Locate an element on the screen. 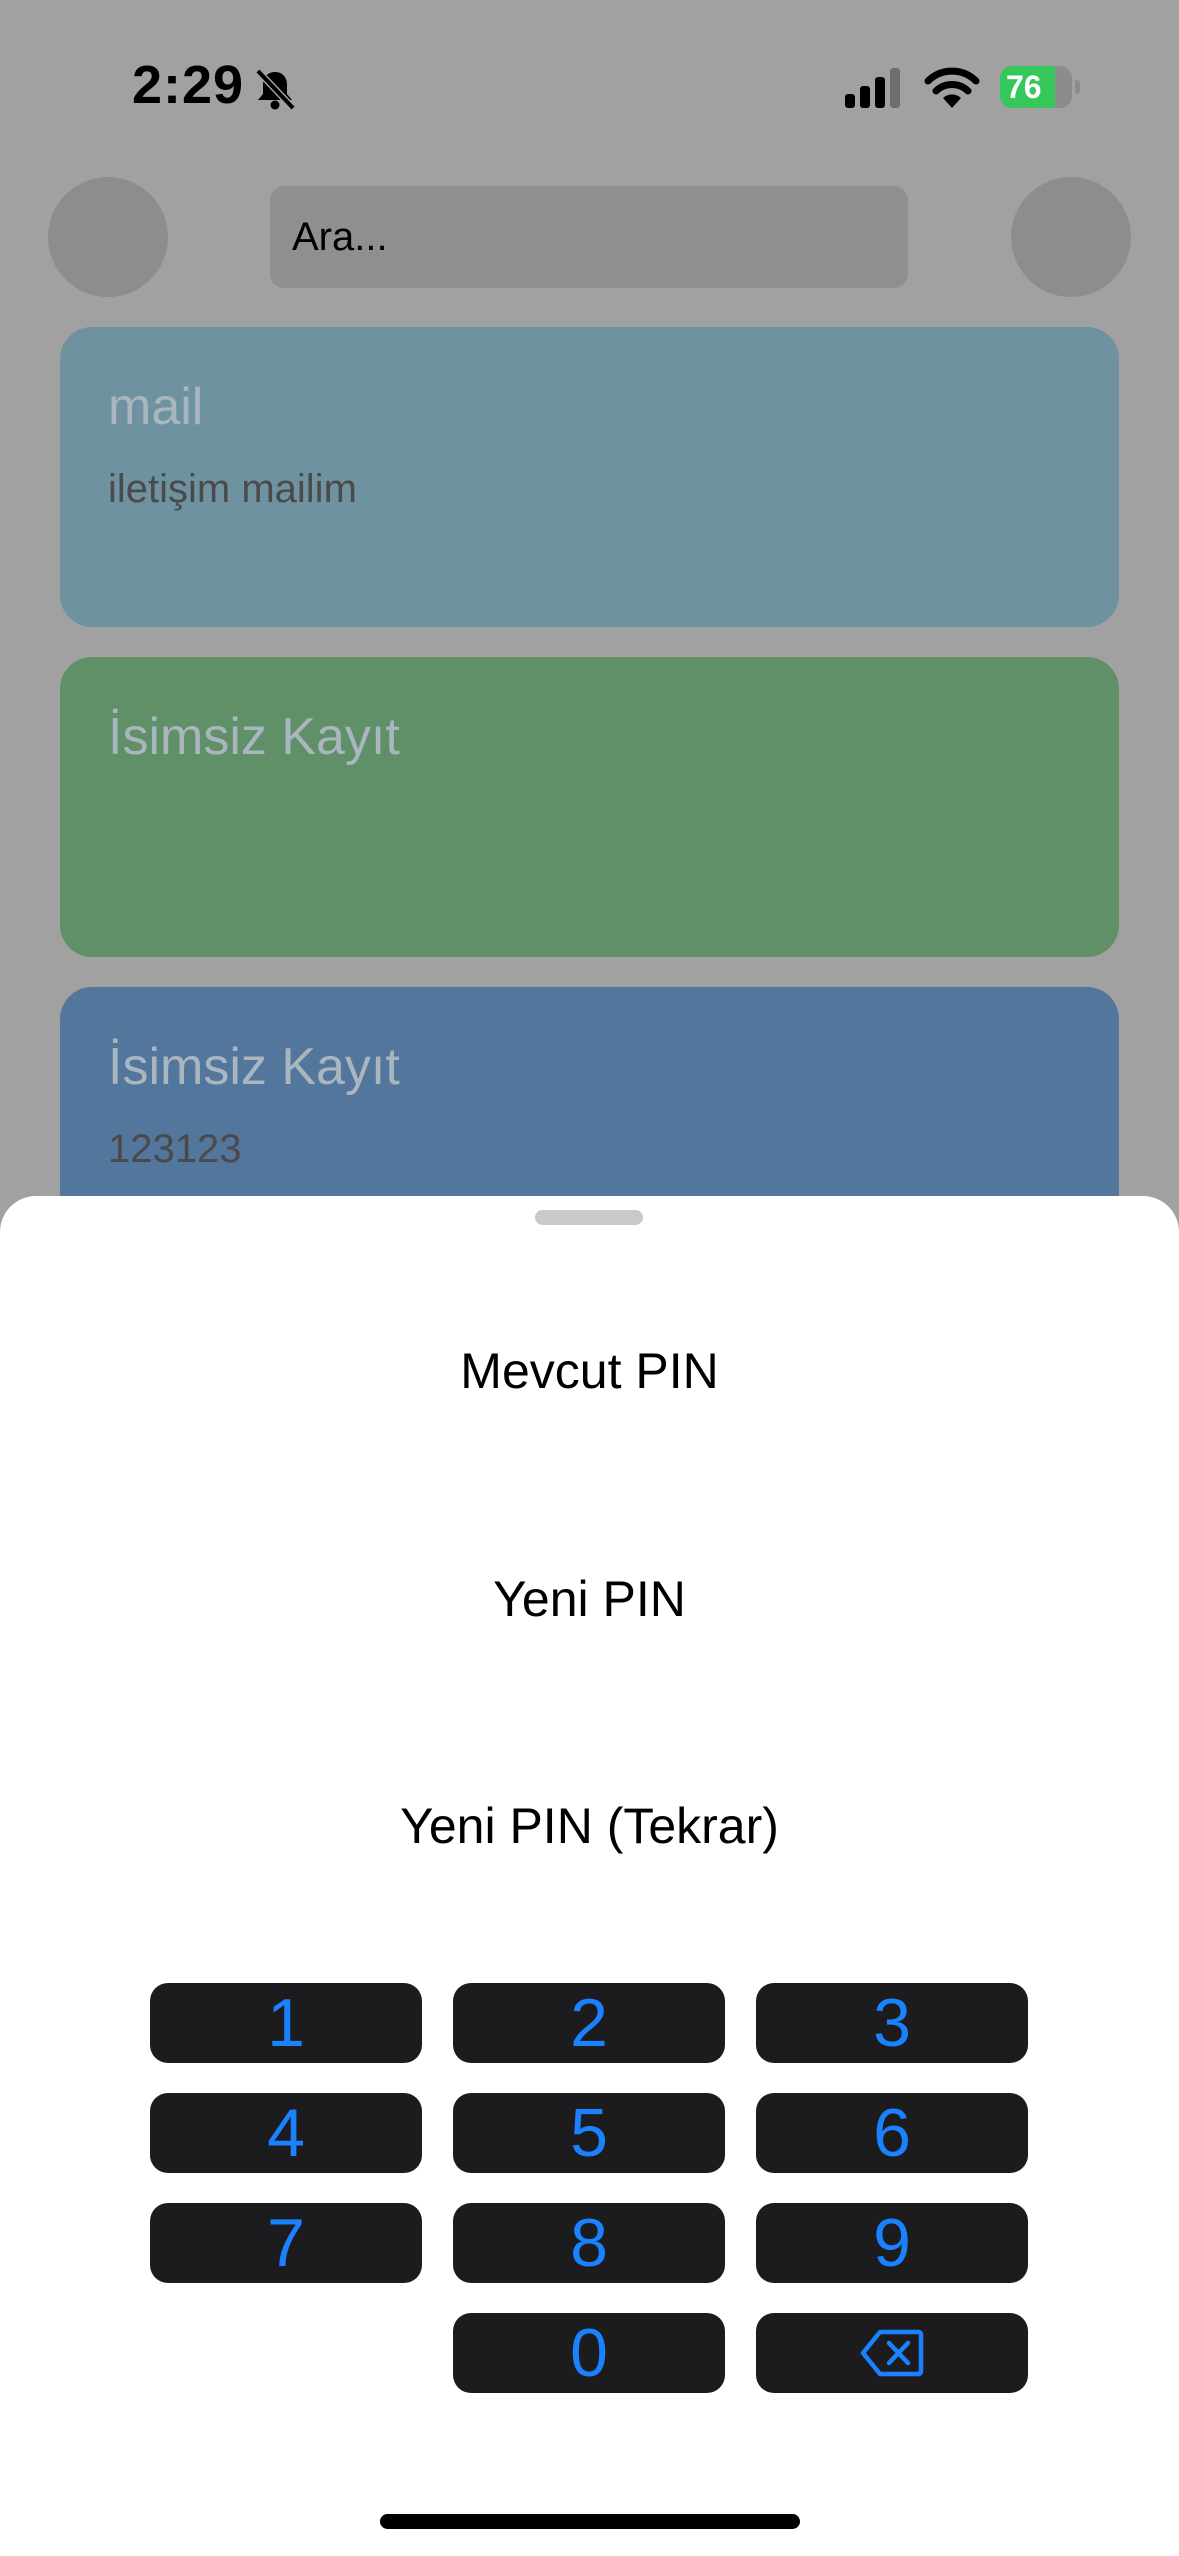 The width and height of the screenshot is (1179, 2556). keypad-key-7: 7 is located at coordinates (286, 2243).